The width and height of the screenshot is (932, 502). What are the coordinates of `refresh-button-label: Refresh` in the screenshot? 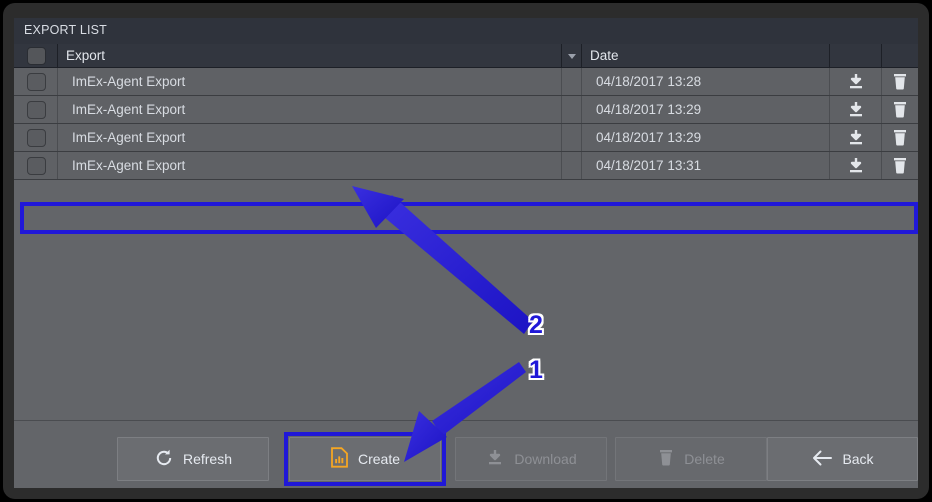 It's located at (207, 459).